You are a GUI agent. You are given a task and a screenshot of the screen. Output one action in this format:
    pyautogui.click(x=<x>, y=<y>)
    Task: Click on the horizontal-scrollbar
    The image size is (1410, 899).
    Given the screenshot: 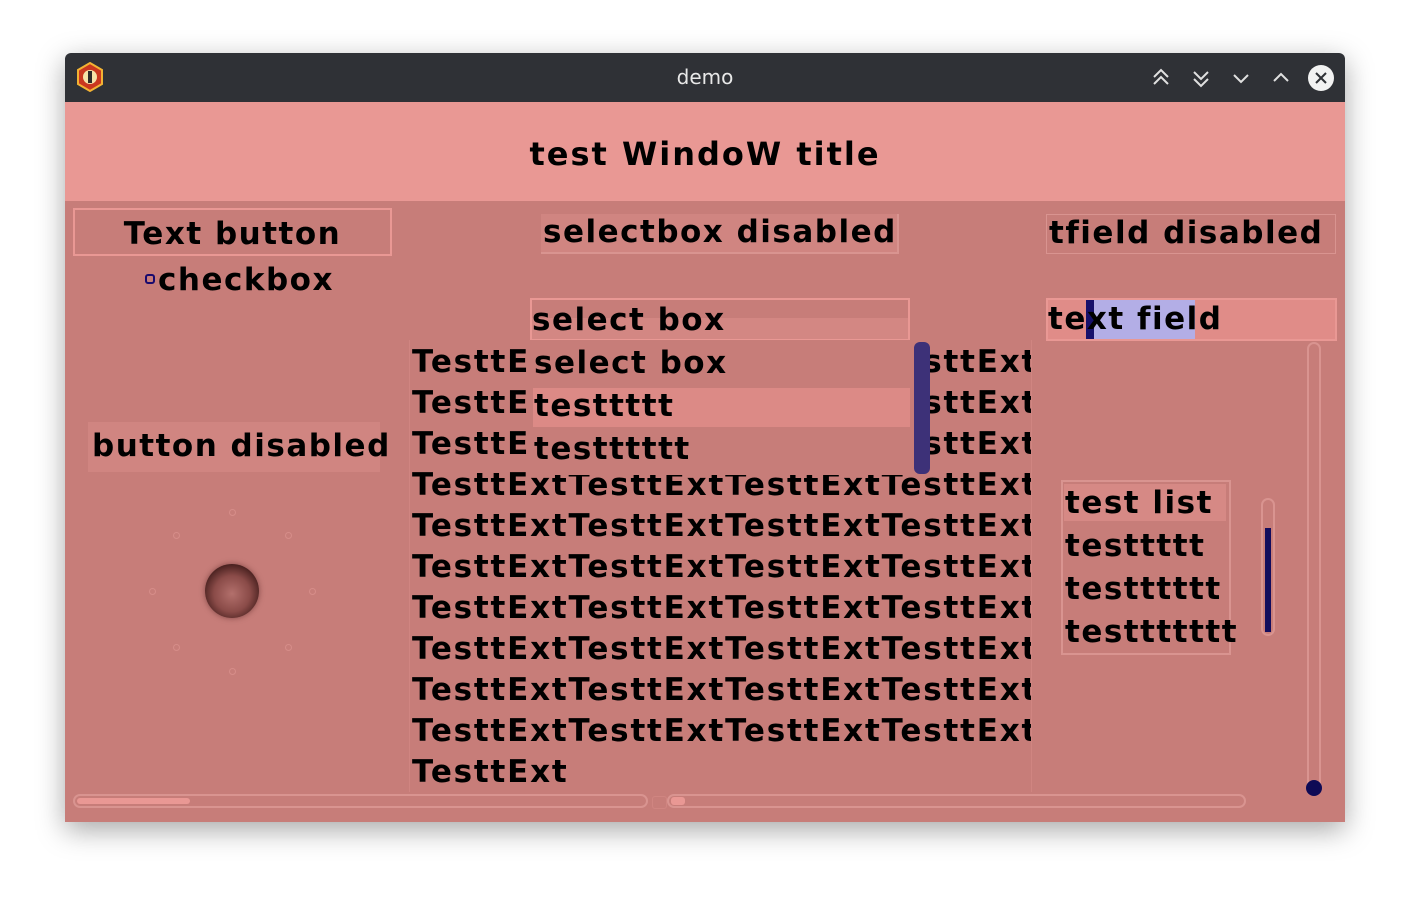 What is the action you would take?
    pyautogui.click(x=360, y=801)
    